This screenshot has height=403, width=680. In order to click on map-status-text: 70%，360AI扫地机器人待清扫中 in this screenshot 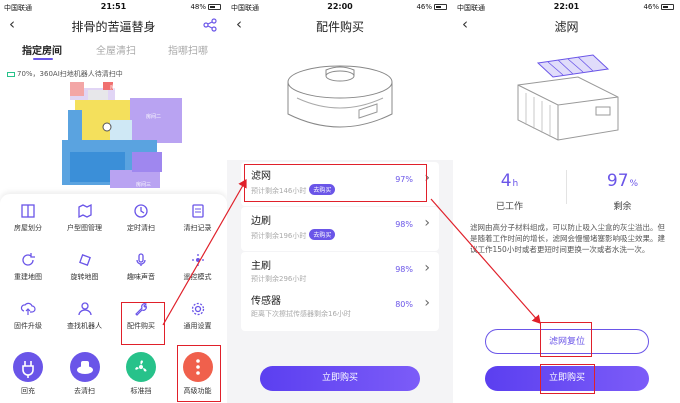, I will do `click(70, 74)`.